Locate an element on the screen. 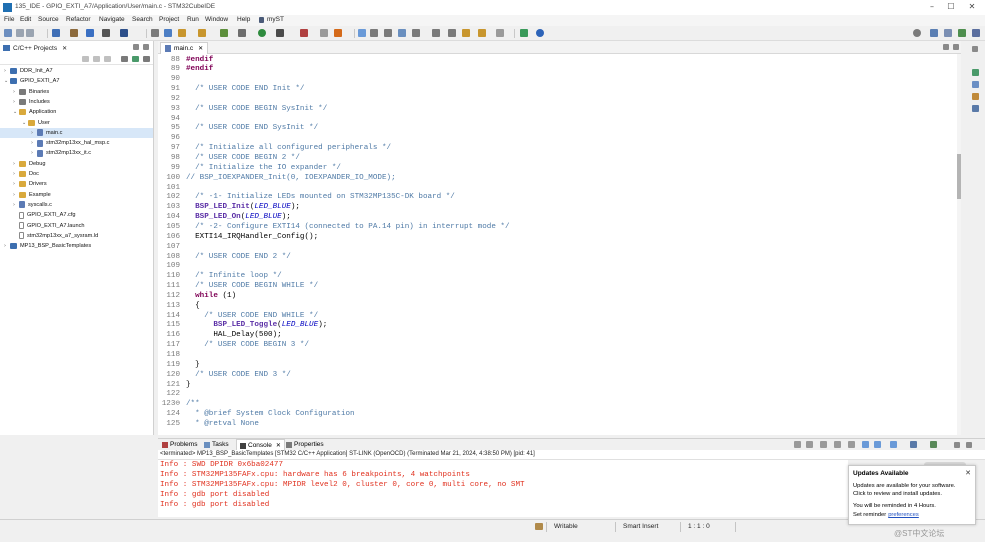  pin-editor-icon is located at coordinates (524, 33).